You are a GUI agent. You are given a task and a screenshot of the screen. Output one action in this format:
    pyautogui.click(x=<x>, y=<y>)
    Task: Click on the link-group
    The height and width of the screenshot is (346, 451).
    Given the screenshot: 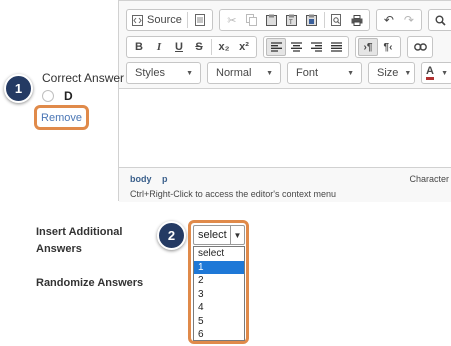 What is the action you would take?
    pyautogui.click(x=420, y=47)
    